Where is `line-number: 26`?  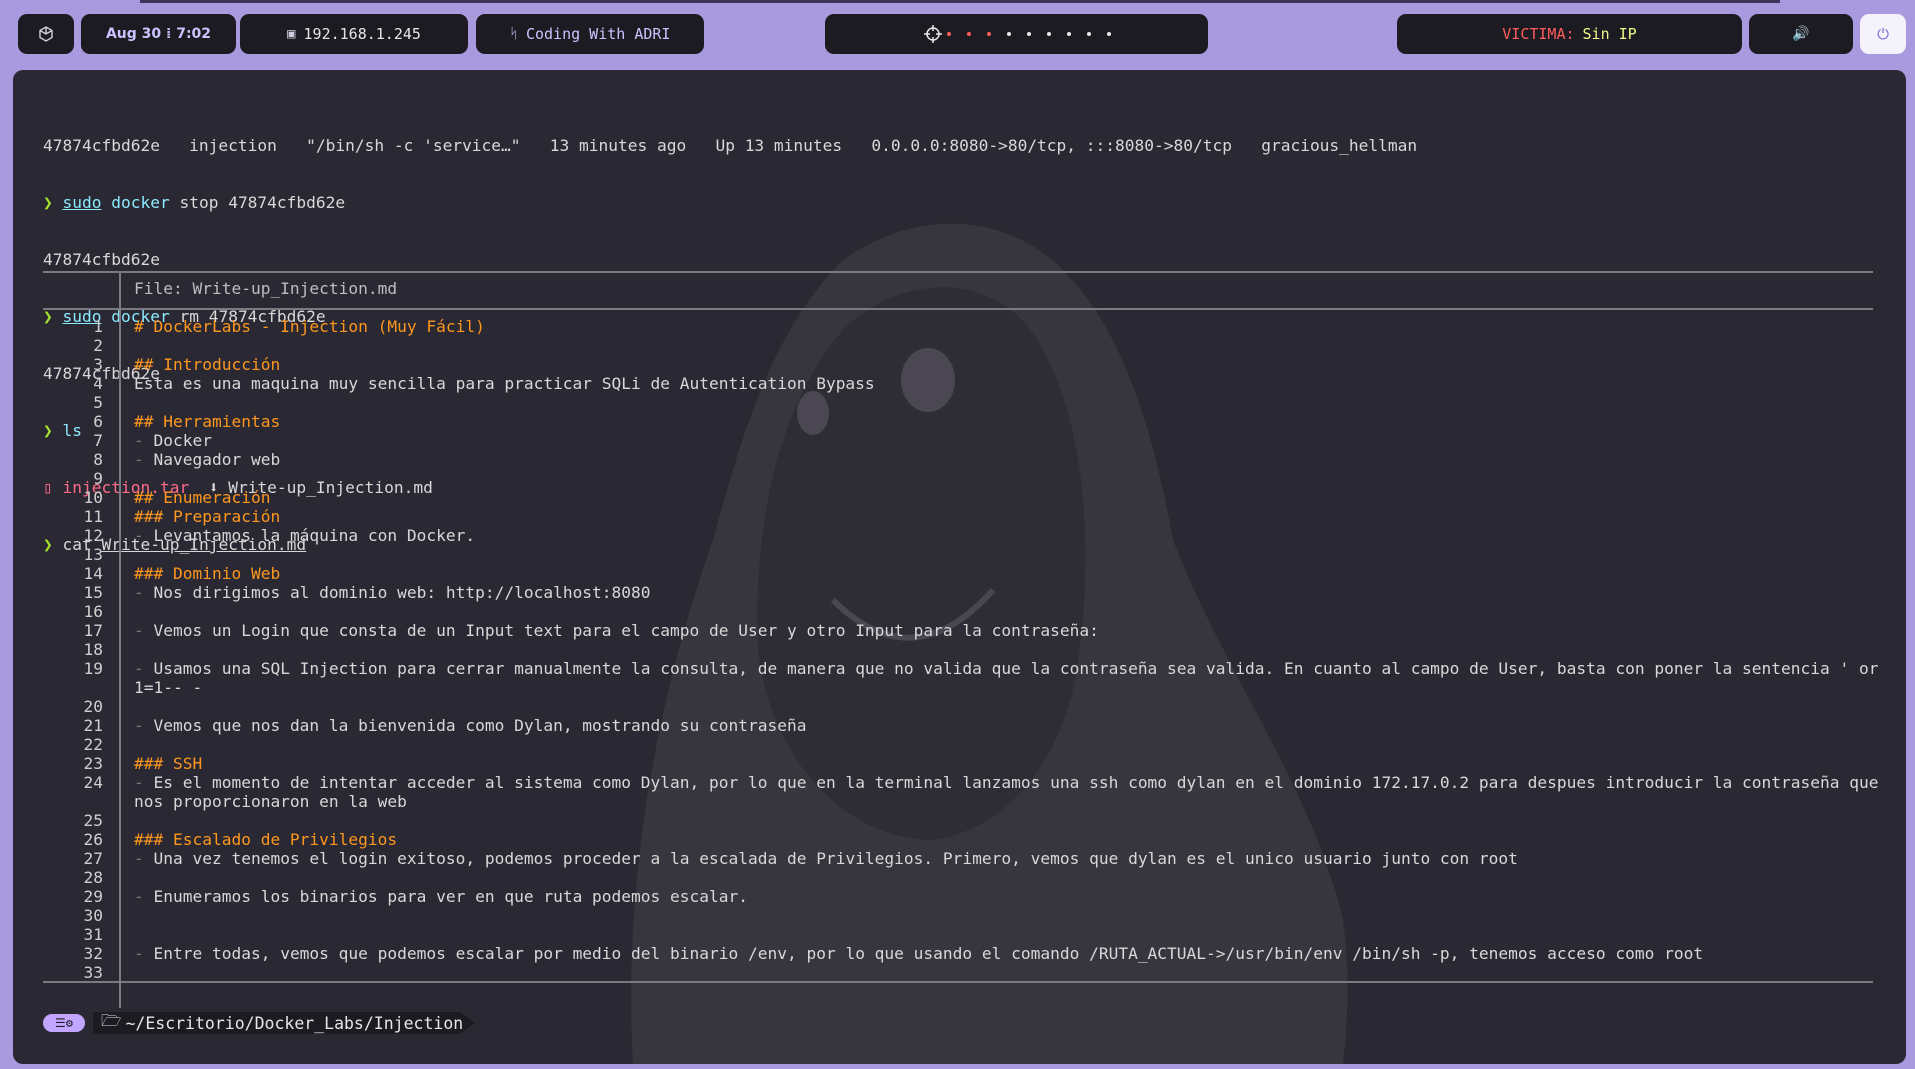
line-number: 26 is located at coordinates (93, 839).